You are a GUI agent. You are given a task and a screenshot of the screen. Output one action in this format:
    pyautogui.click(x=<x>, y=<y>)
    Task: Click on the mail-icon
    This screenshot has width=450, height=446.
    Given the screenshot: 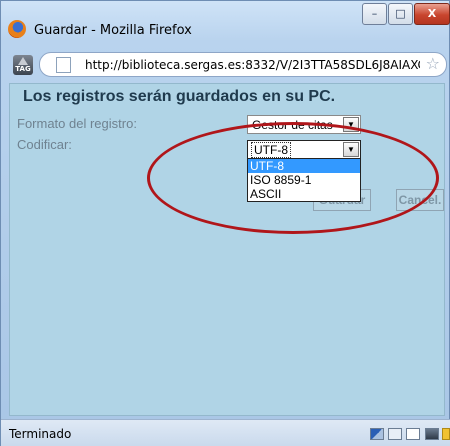 What is the action you would take?
    pyautogui.click(x=413, y=434)
    